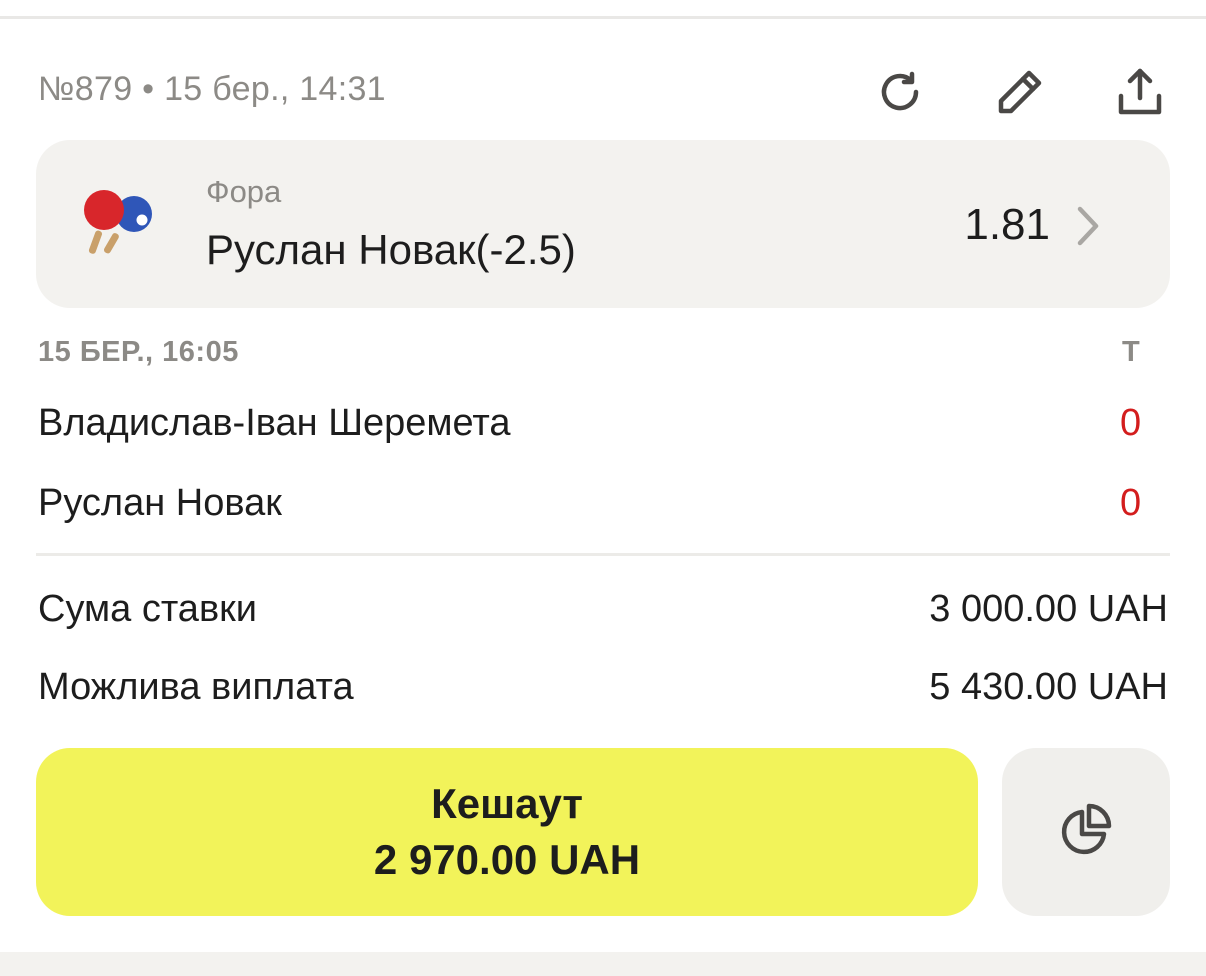 The image size is (1206, 976). Describe the element at coordinates (391, 249) in the screenshot. I see `selection-name: Руслан Новак(-2.5)` at that location.